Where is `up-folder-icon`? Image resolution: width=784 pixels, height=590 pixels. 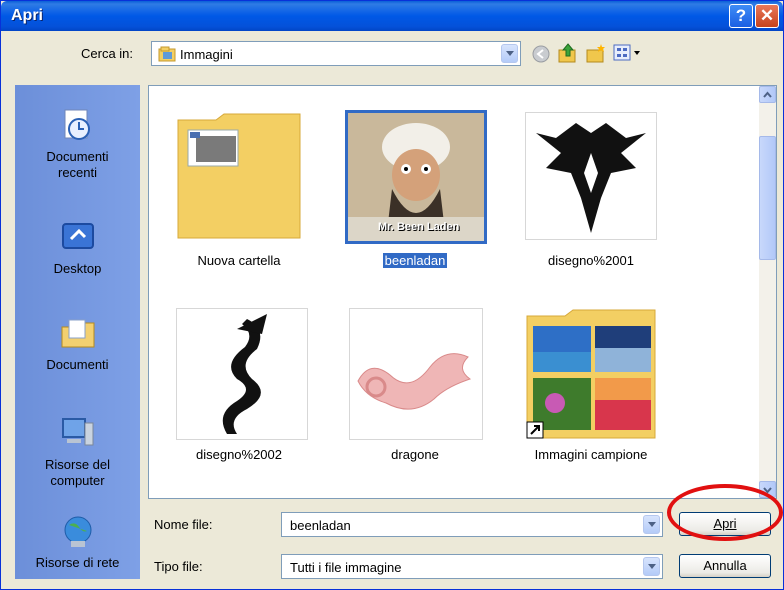
up-folder-icon is located at coordinates (568, 53).